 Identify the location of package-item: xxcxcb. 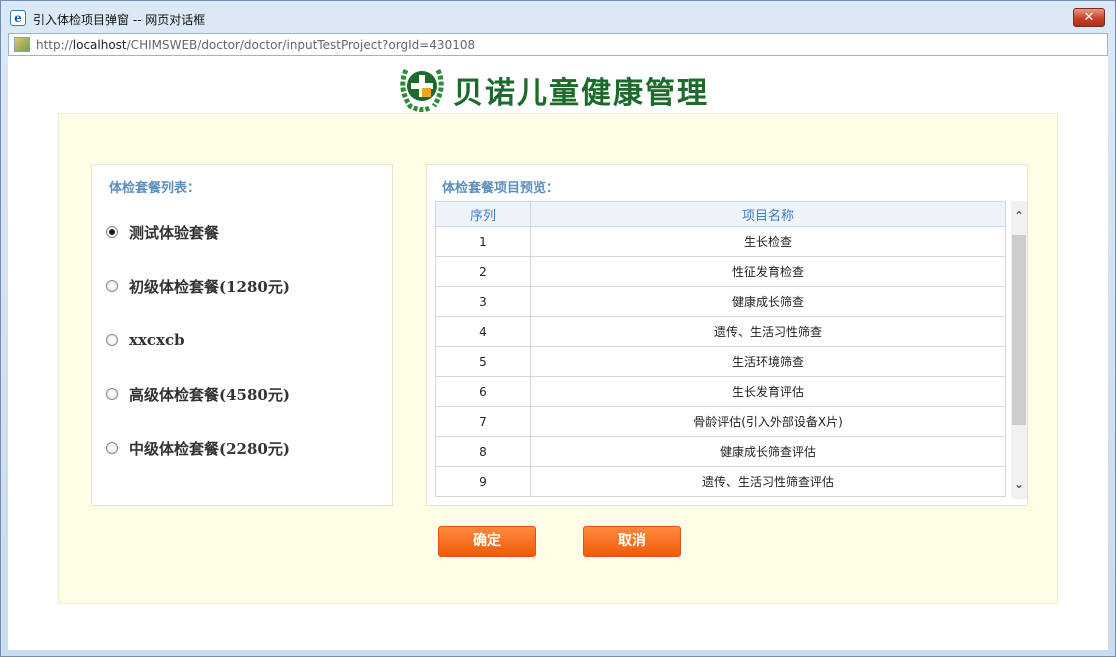
(145, 340).